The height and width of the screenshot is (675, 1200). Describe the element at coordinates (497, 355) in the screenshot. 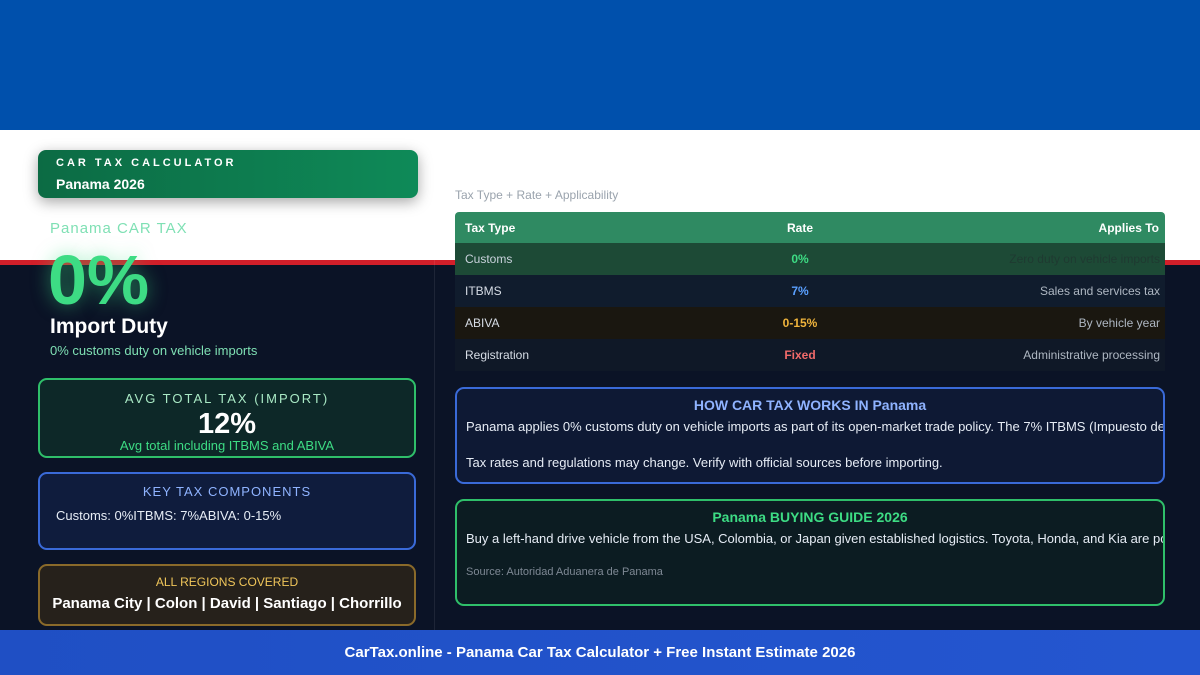

I see `tax-type-cell: Registration` at that location.